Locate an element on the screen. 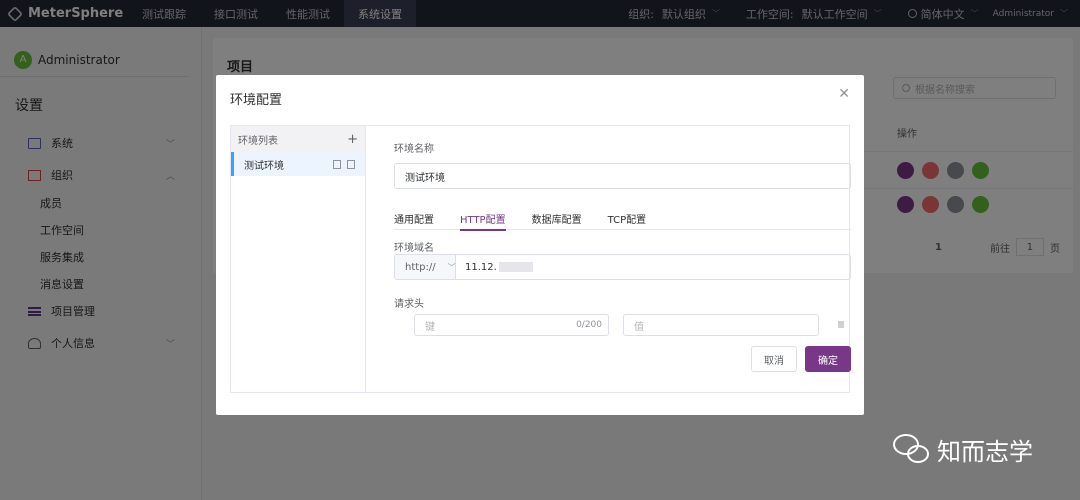 The width and height of the screenshot is (1080, 500). domain-label: 环境域名 is located at coordinates (414, 248).